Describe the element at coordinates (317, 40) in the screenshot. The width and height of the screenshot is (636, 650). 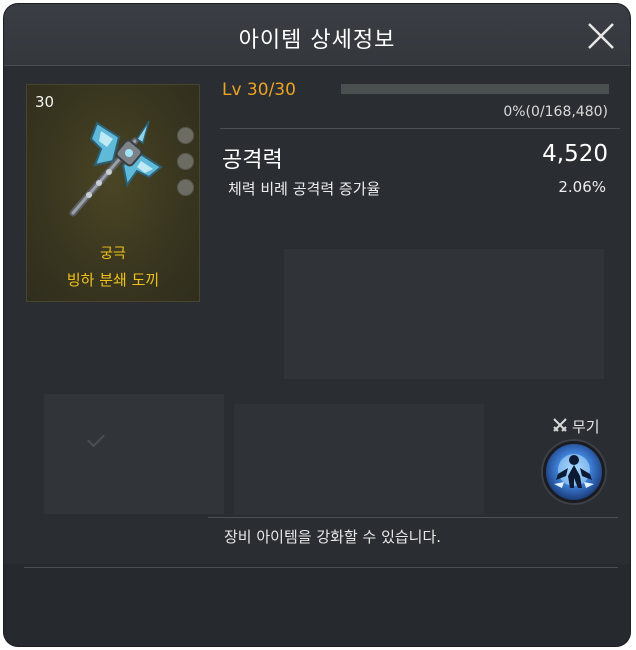
I see `panel-title: 아이템 상세정보` at that location.